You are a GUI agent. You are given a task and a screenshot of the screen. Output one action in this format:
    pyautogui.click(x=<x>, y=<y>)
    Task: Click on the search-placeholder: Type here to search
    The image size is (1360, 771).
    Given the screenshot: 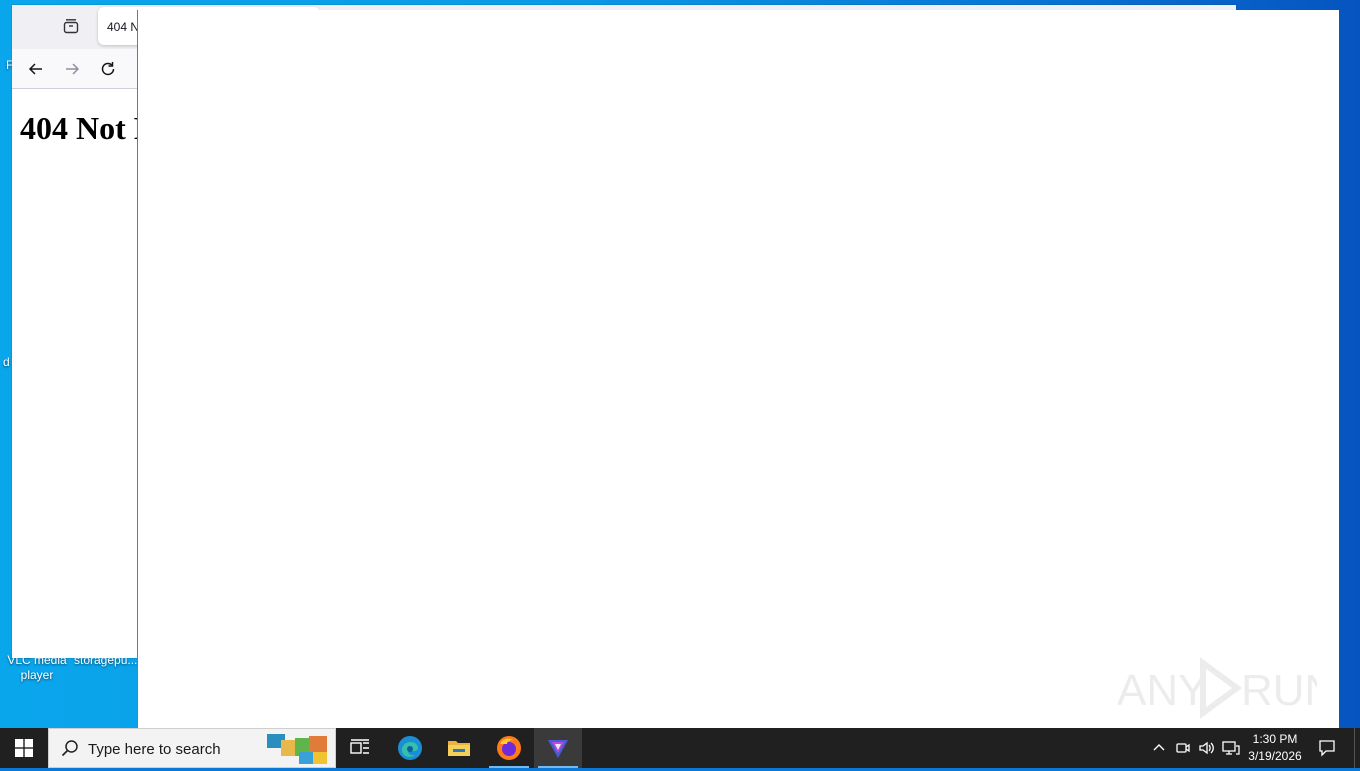 What is the action you would take?
    pyautogui.click(x=154, y=749)
    